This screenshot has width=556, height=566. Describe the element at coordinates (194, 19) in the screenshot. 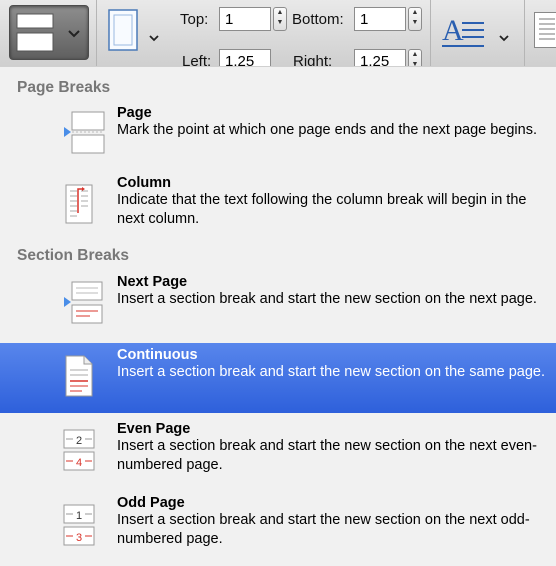

I see `top-margin-label: Top:` at that location.